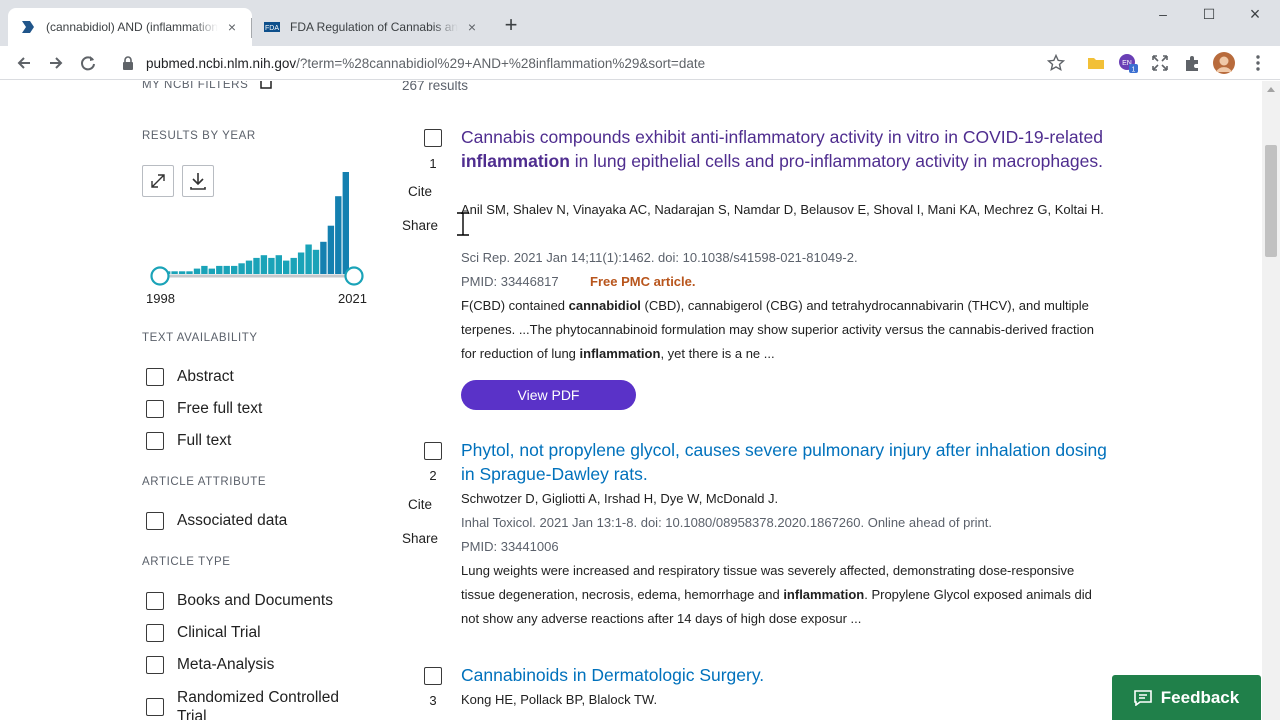 Image resolution: width=1280 pixels, height=720 pixels. What do you see at coordinates (272, 27) in the screenshot?
I see `fda-favicon-icon: FDA` at bounding box center [272, 27].